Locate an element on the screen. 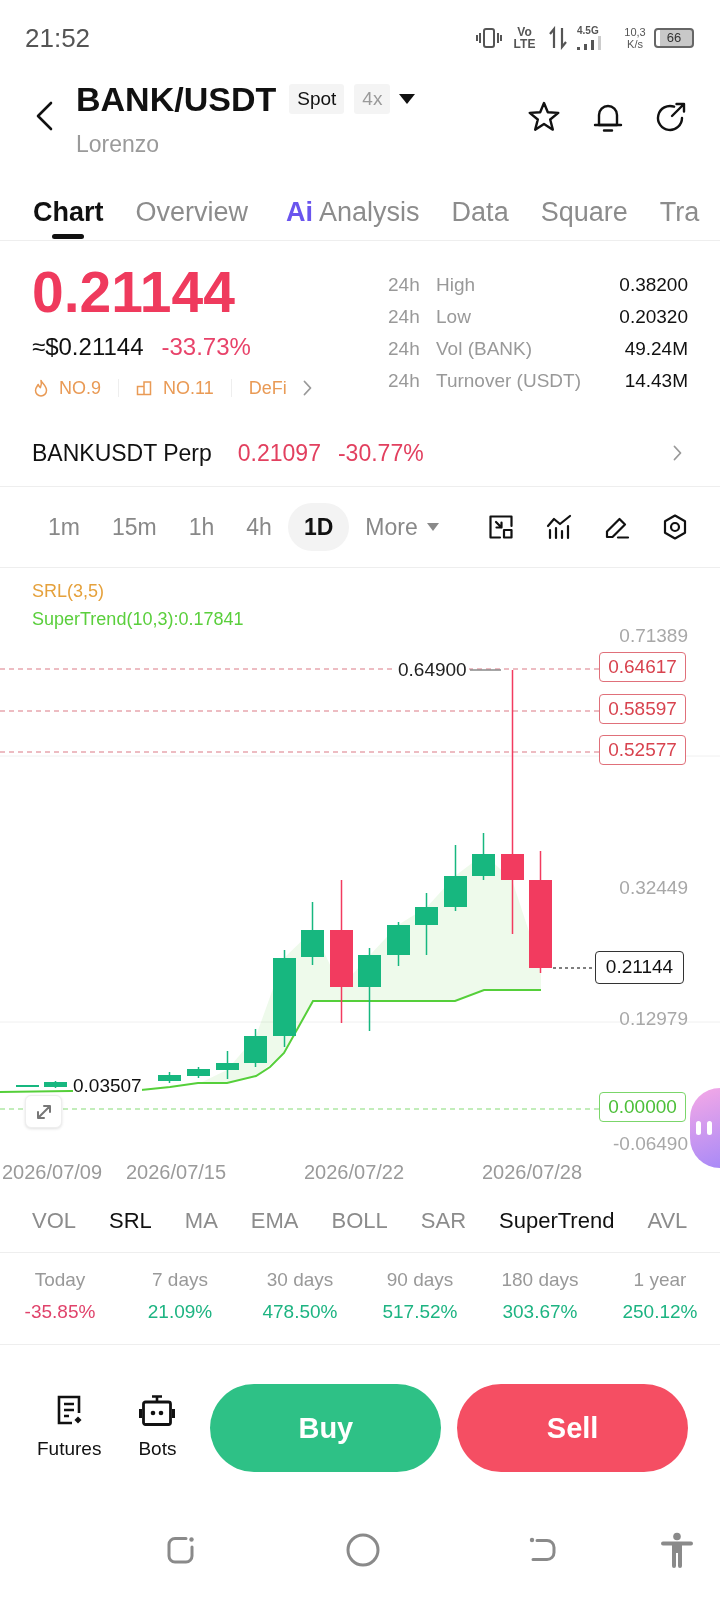  flame-icon is located at coordinates (41, 388).